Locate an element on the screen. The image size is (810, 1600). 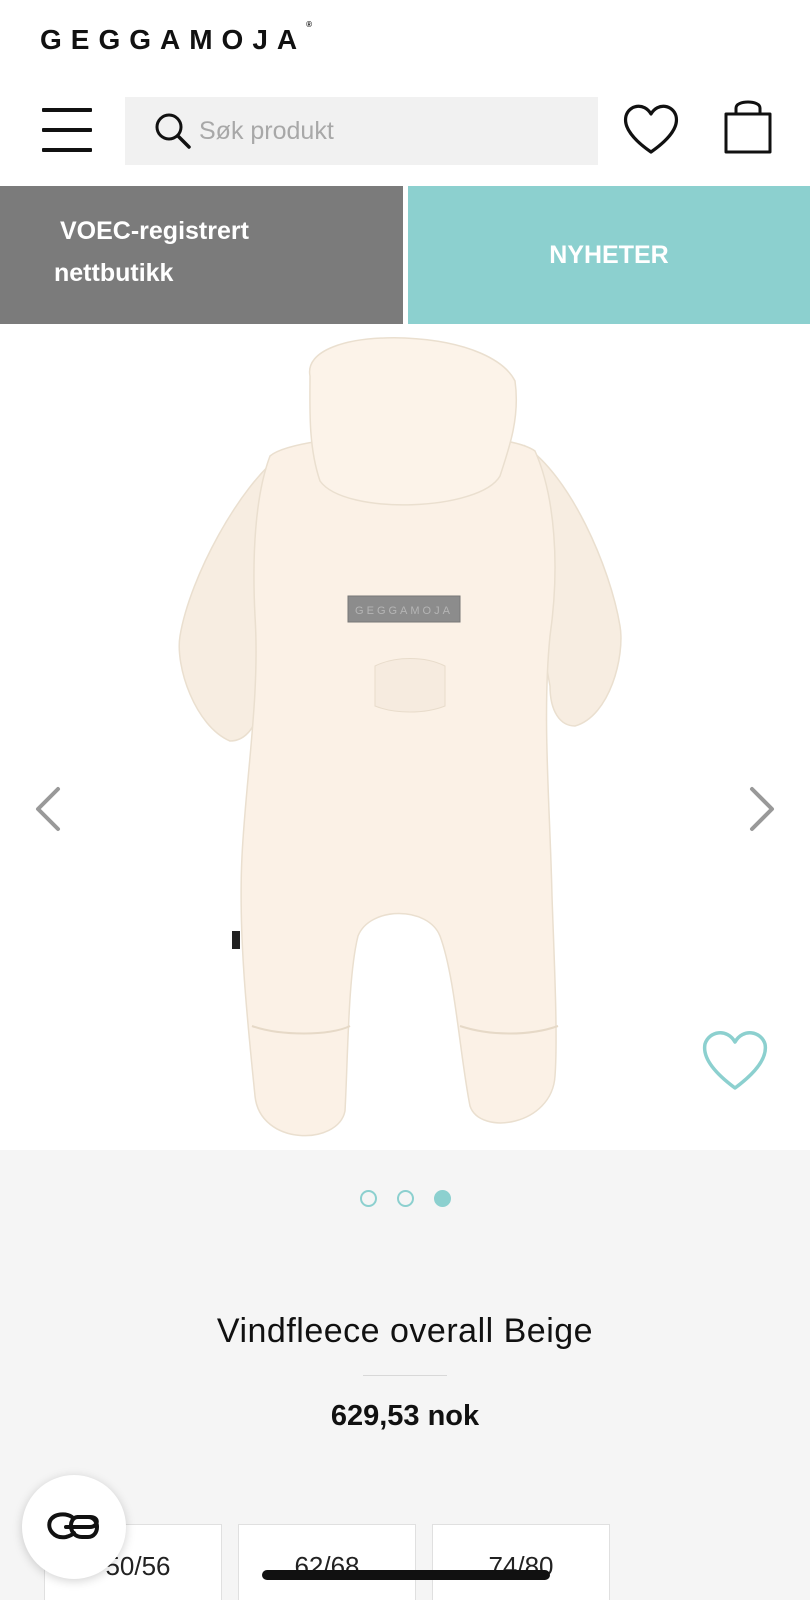
hamburger-menu-icon is located at coordinates (67, 130).